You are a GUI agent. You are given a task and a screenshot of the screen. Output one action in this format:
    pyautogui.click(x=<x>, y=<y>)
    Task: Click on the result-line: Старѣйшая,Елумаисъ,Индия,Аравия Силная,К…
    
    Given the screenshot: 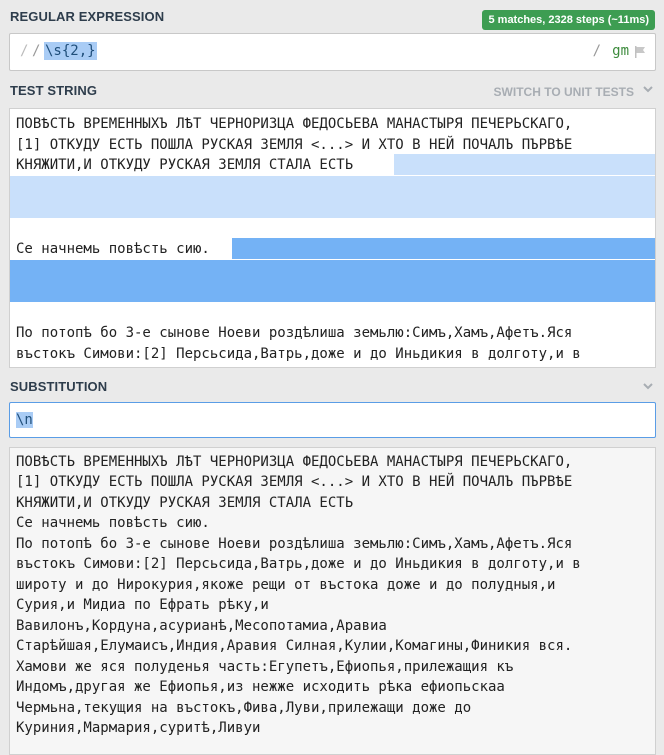 What is the action you would take?
    pyautogui.click(x=294, y=646)
    